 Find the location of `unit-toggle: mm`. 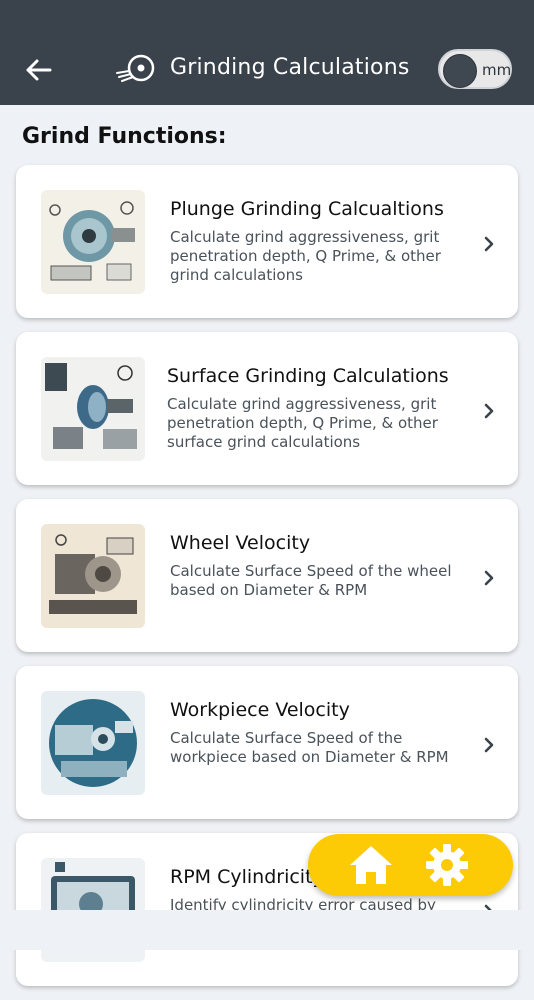

unit-toggle: mm is located at coordinates (475, 69).